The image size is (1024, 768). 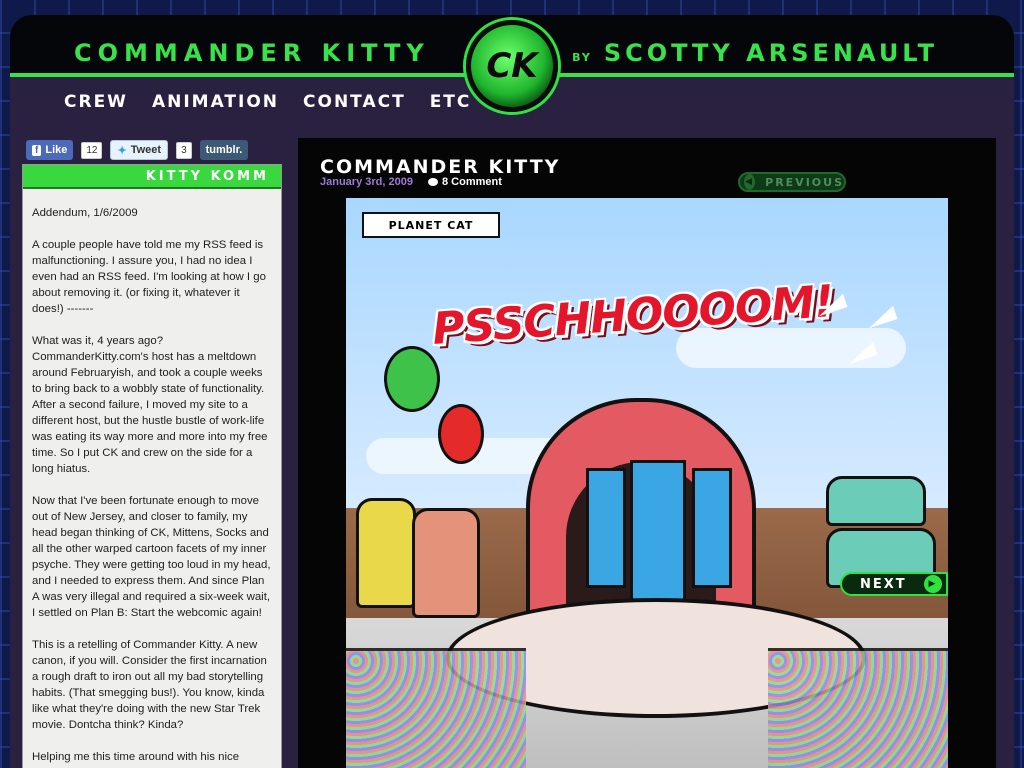 What do you see at coordinates (582, 57) in the screenshot?
I see `byline-by: BY` at bounding box center [582, 57].